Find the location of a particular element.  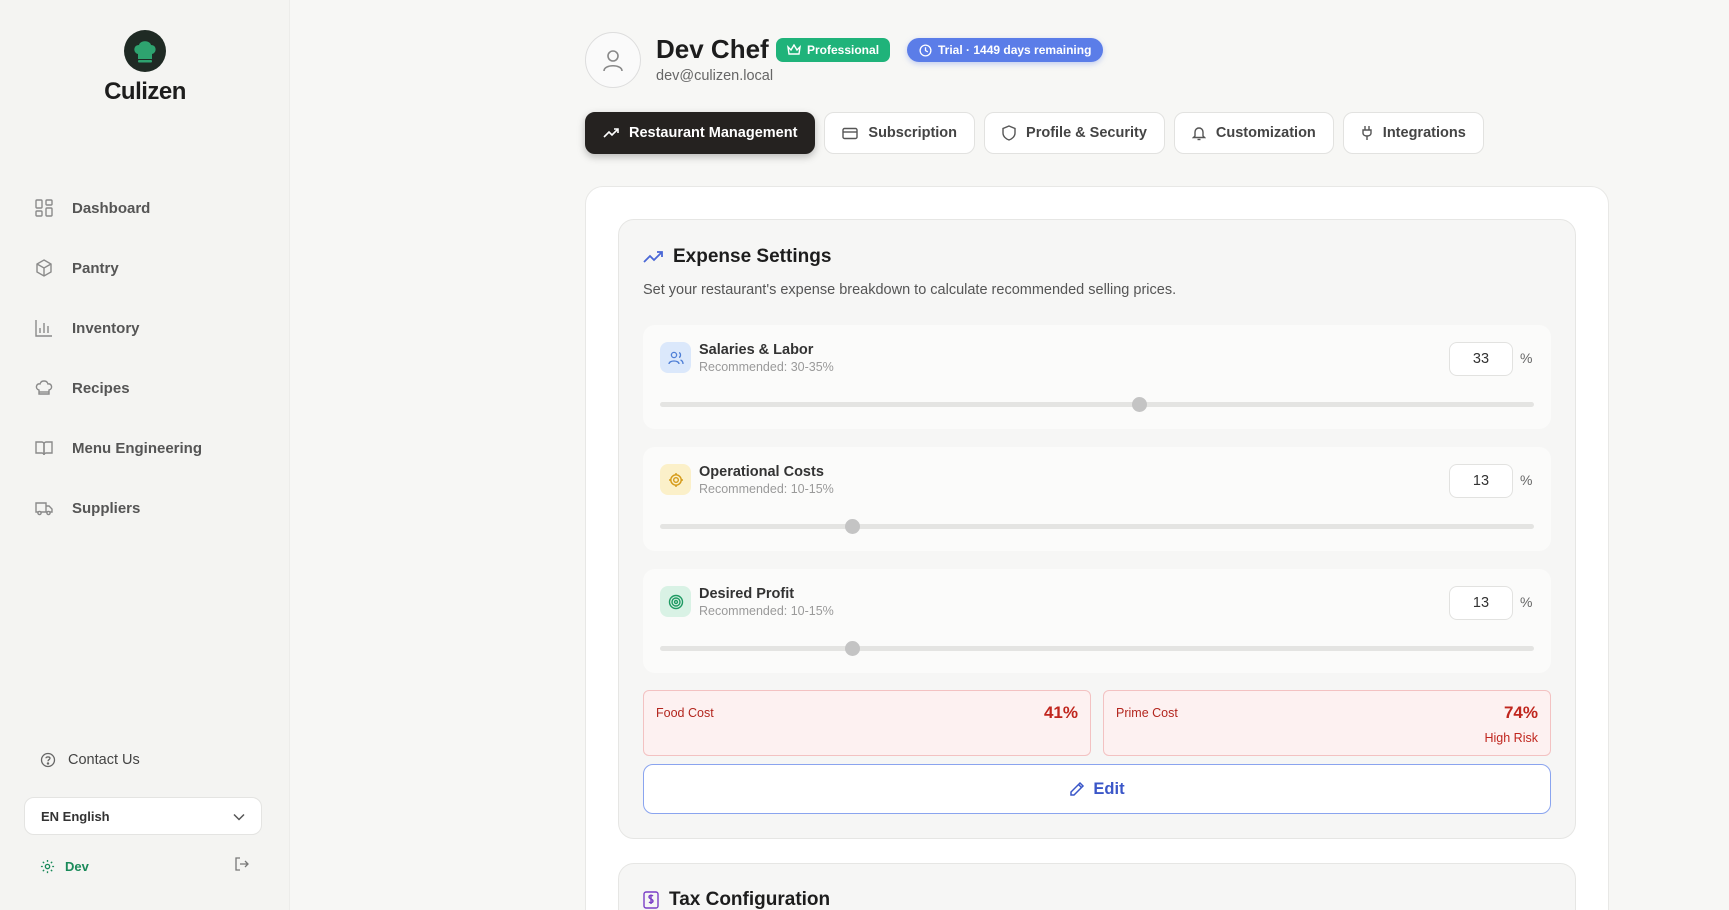

sidebar-item-label: Menu Engineering is located at coordinates (137, 448).